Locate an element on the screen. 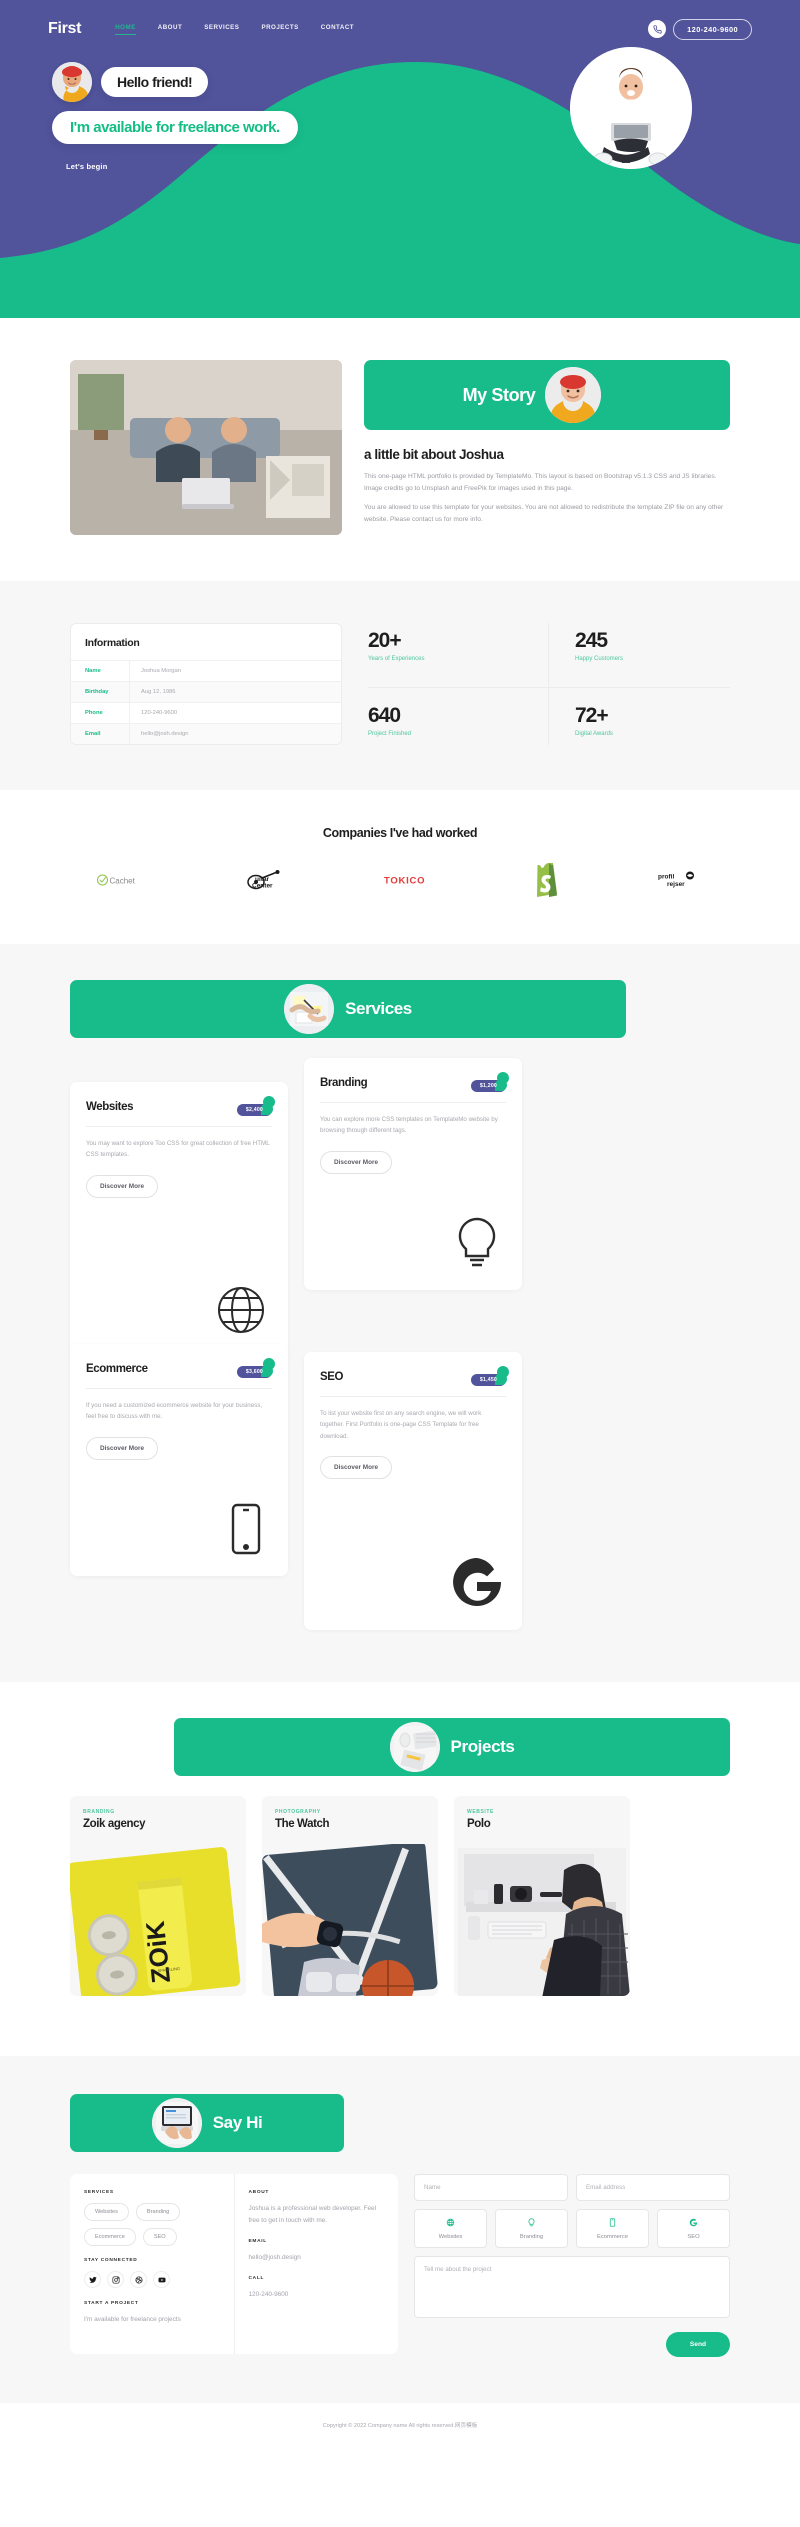 The image size is (800, 2527). email-input is located at coordinates (653, 2187).